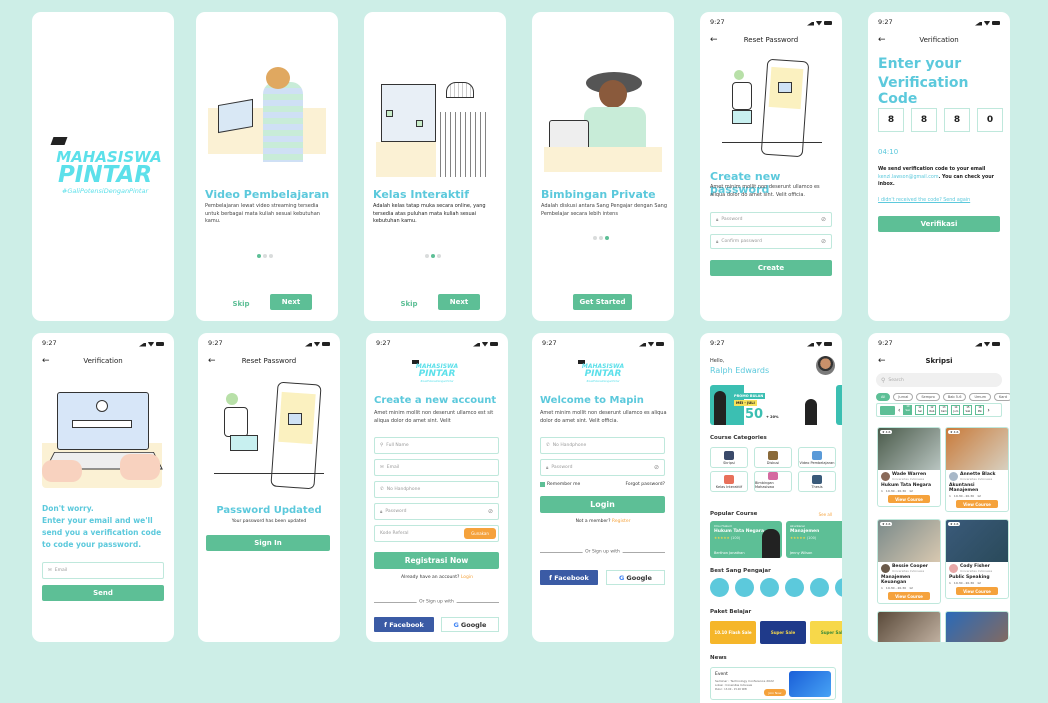  What do you see at coordinates (436, 533) in the screenshot?
I see `referral-field: Kode Referal Gunakan` at bounding box center [436, 533].